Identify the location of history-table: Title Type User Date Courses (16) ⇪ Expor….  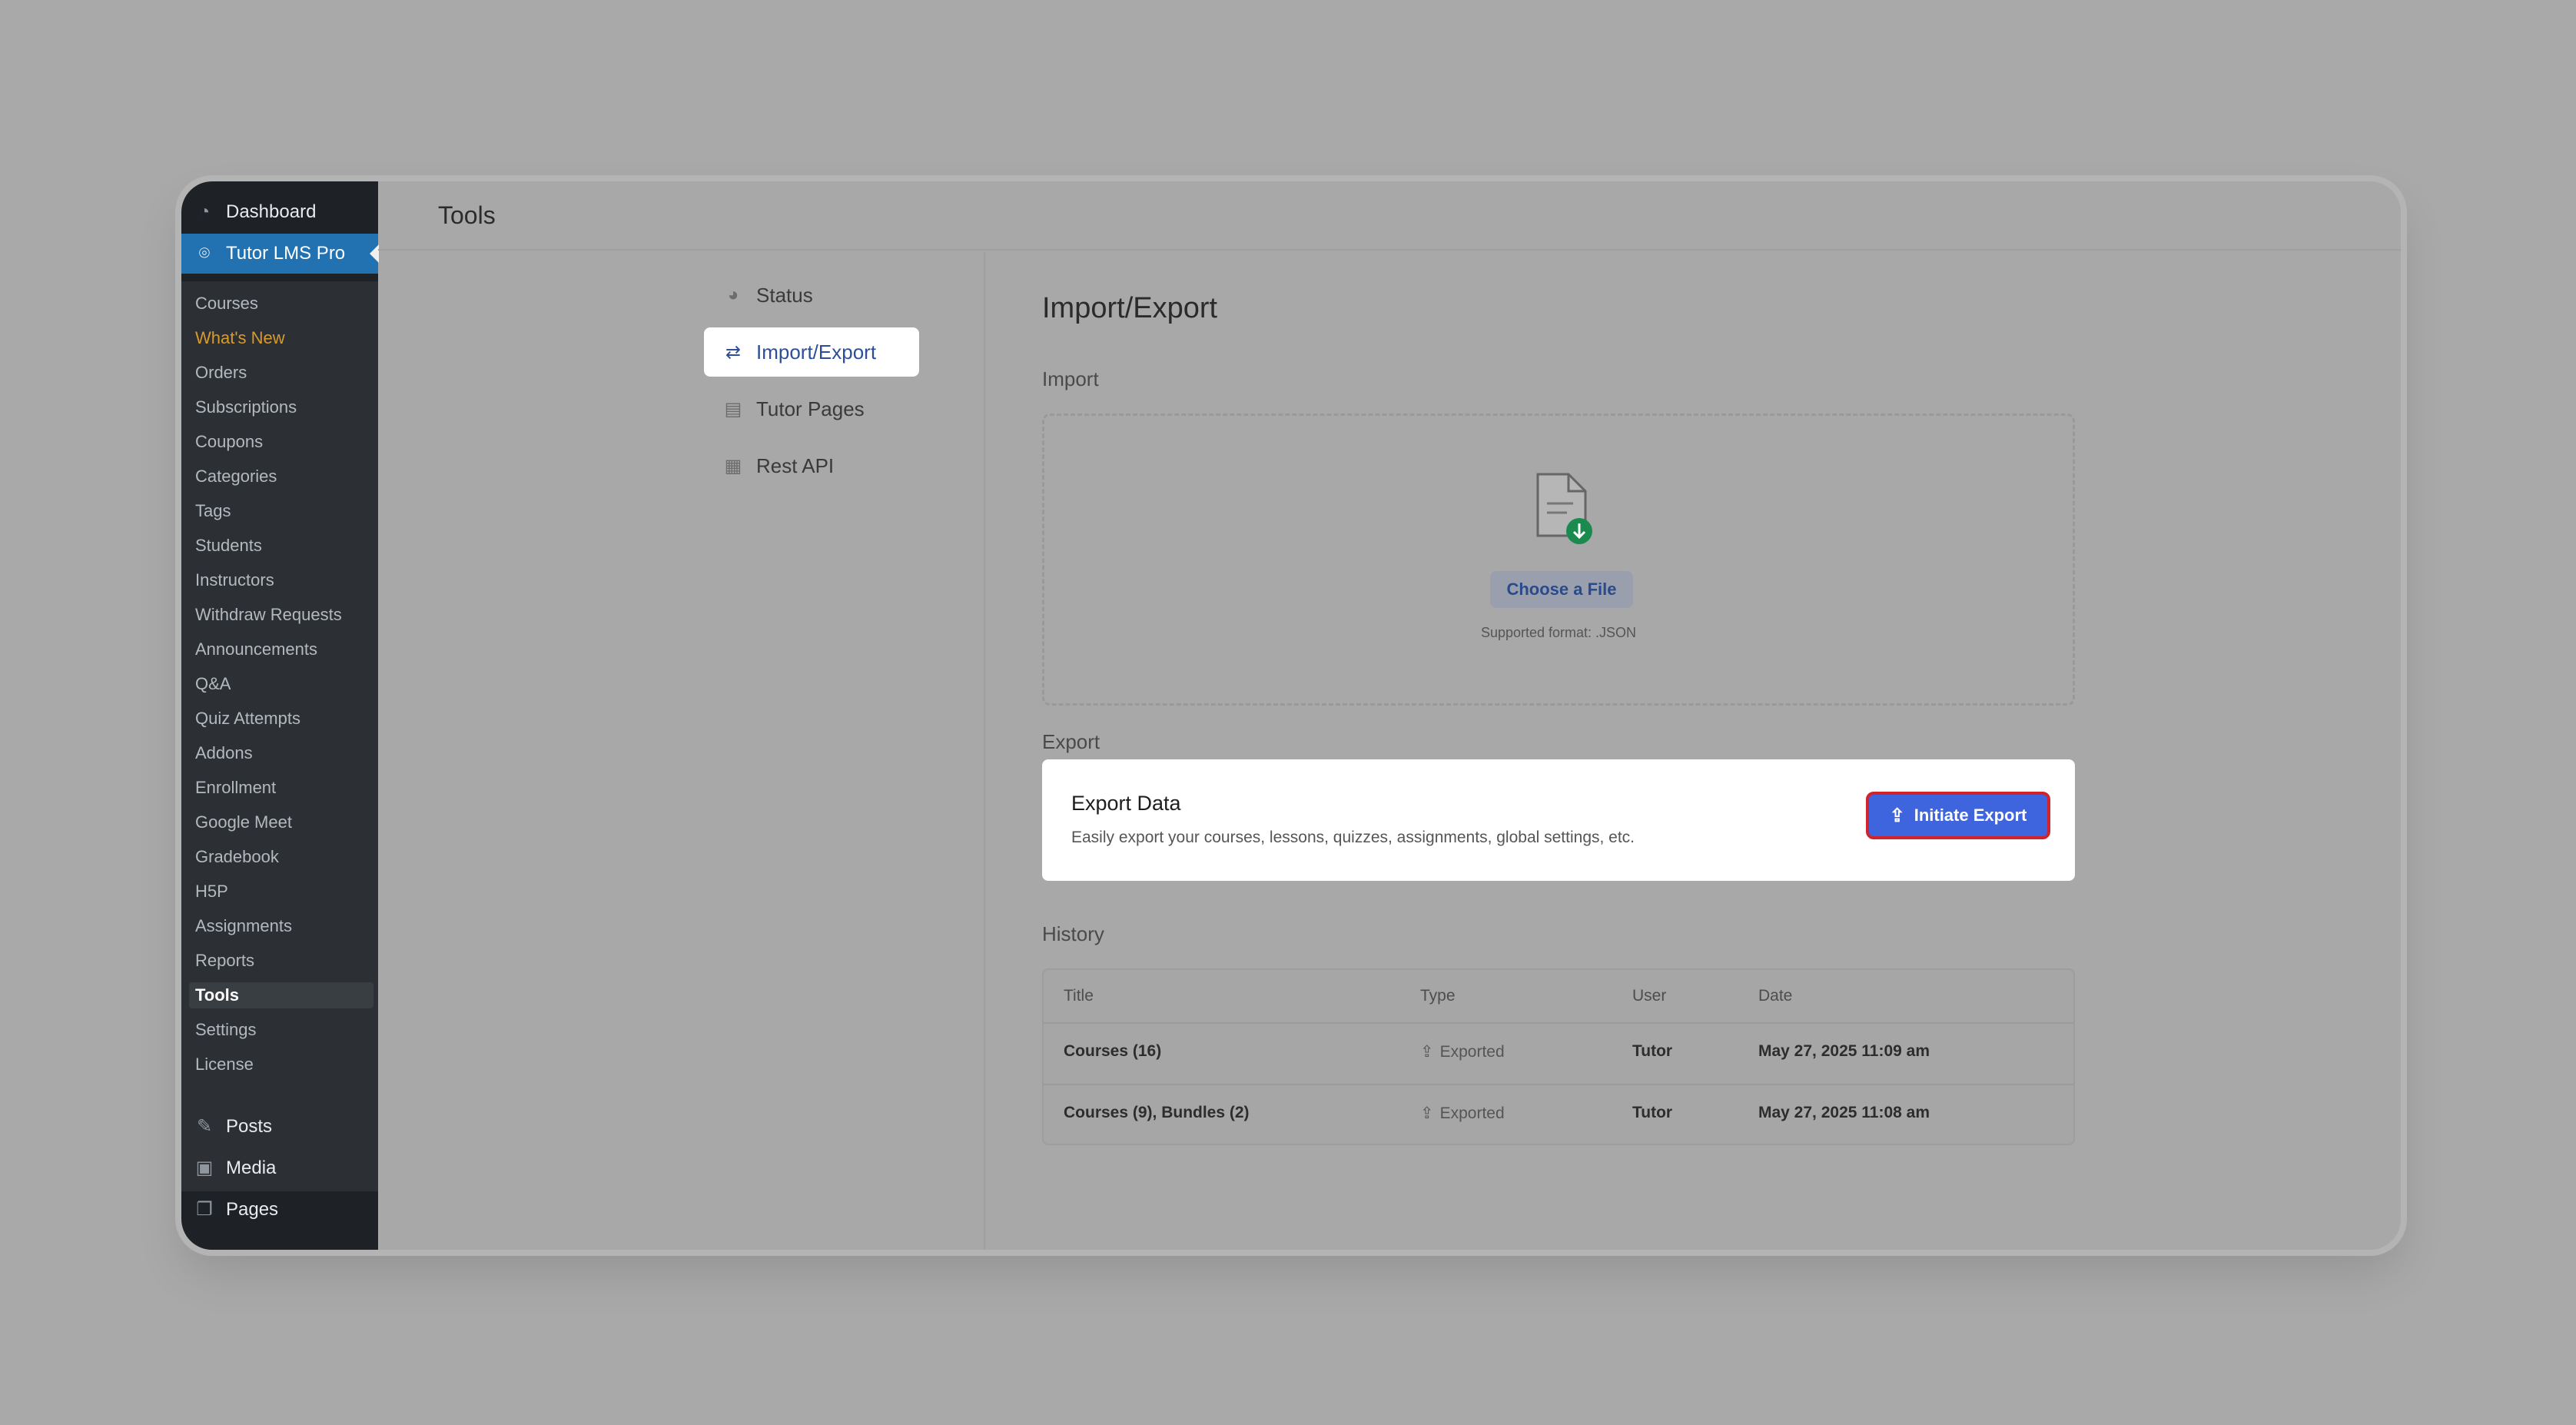
(1558, 1056).